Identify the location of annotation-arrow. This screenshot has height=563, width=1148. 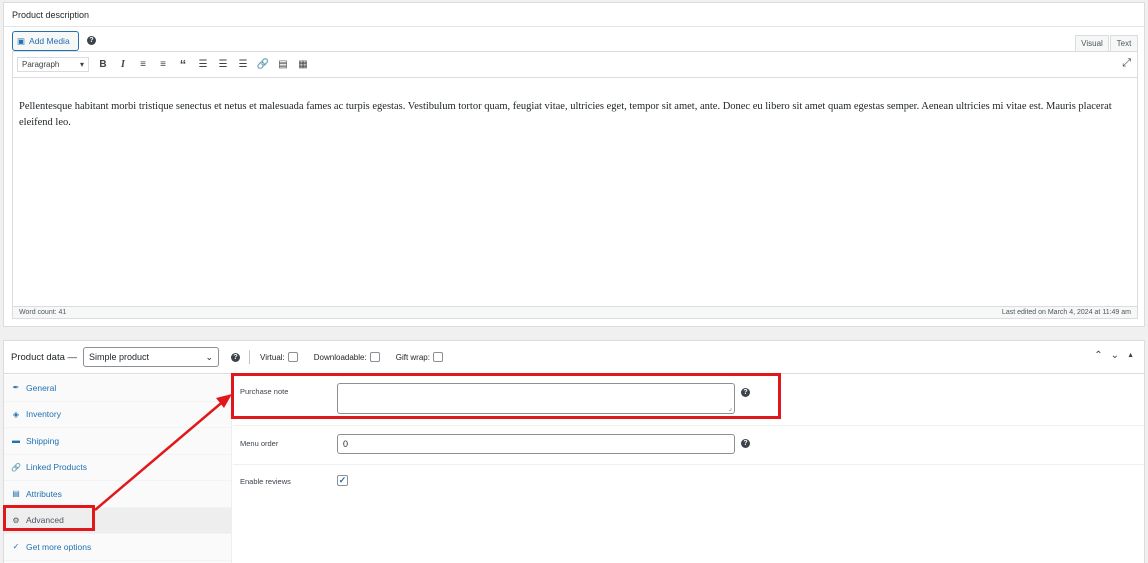
(163, 452).